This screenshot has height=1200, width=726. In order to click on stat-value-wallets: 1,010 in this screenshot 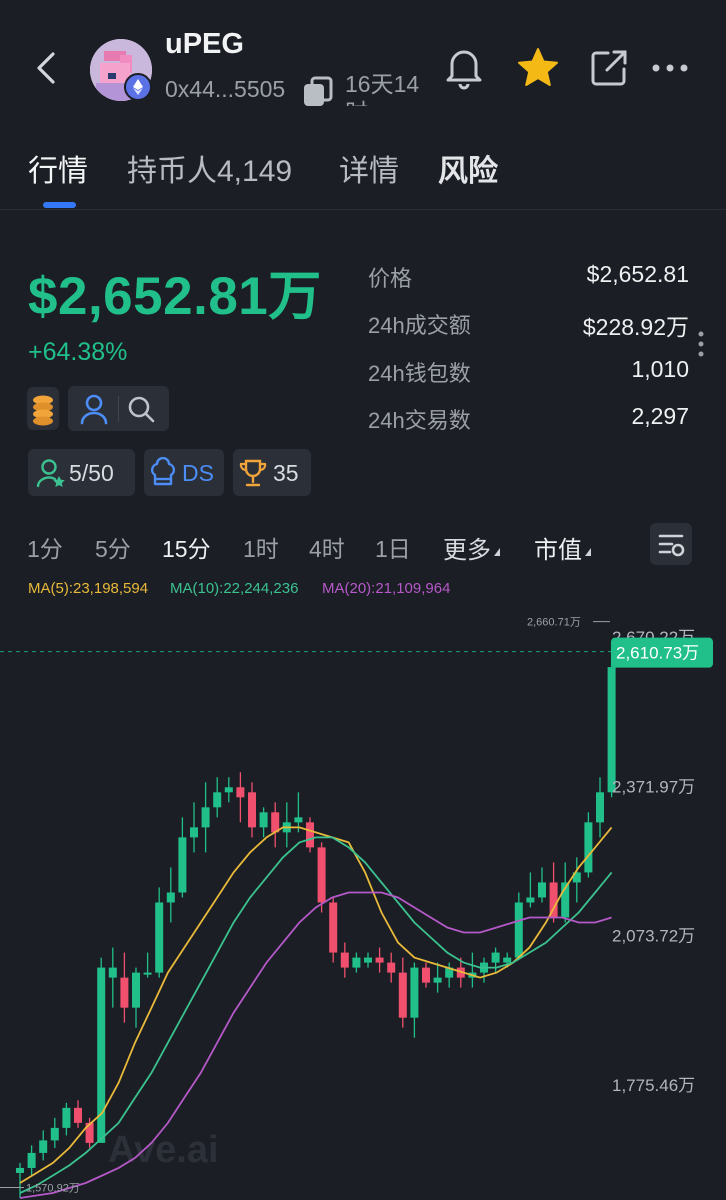, I will do `click(660, 369)`.